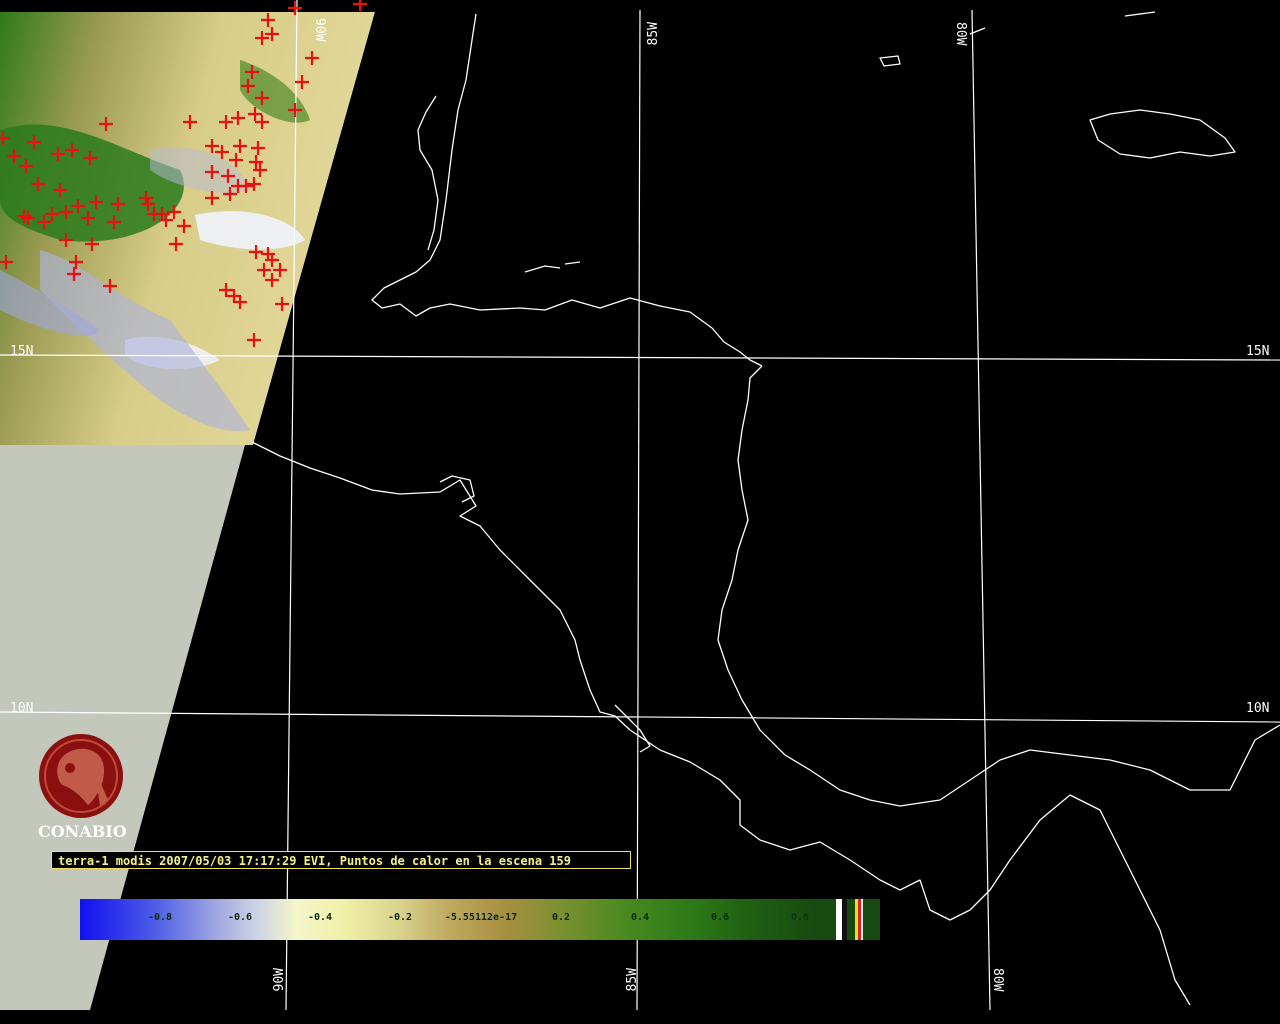 This screenshot has height=1024, width=1280. What do you see at coordinates (428, 173) in the screenshot?
I see `belize-cays` at bounding box center [428, 173].